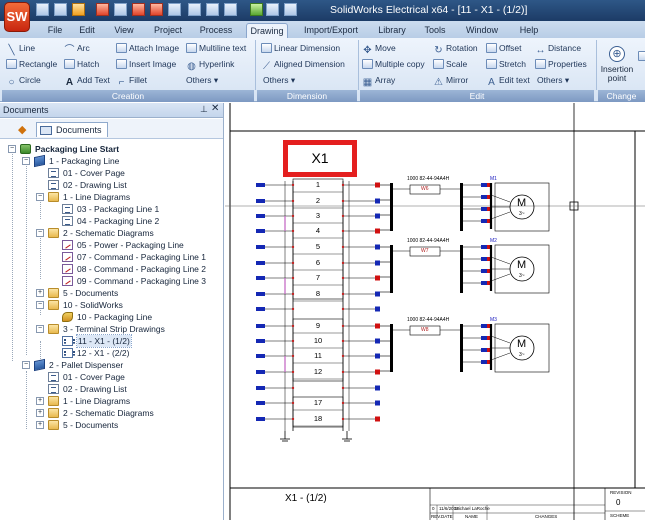 The width and height of the screenshot is (645, 520). I want to click on scheme-label: SCHEME, so click(620, 515).